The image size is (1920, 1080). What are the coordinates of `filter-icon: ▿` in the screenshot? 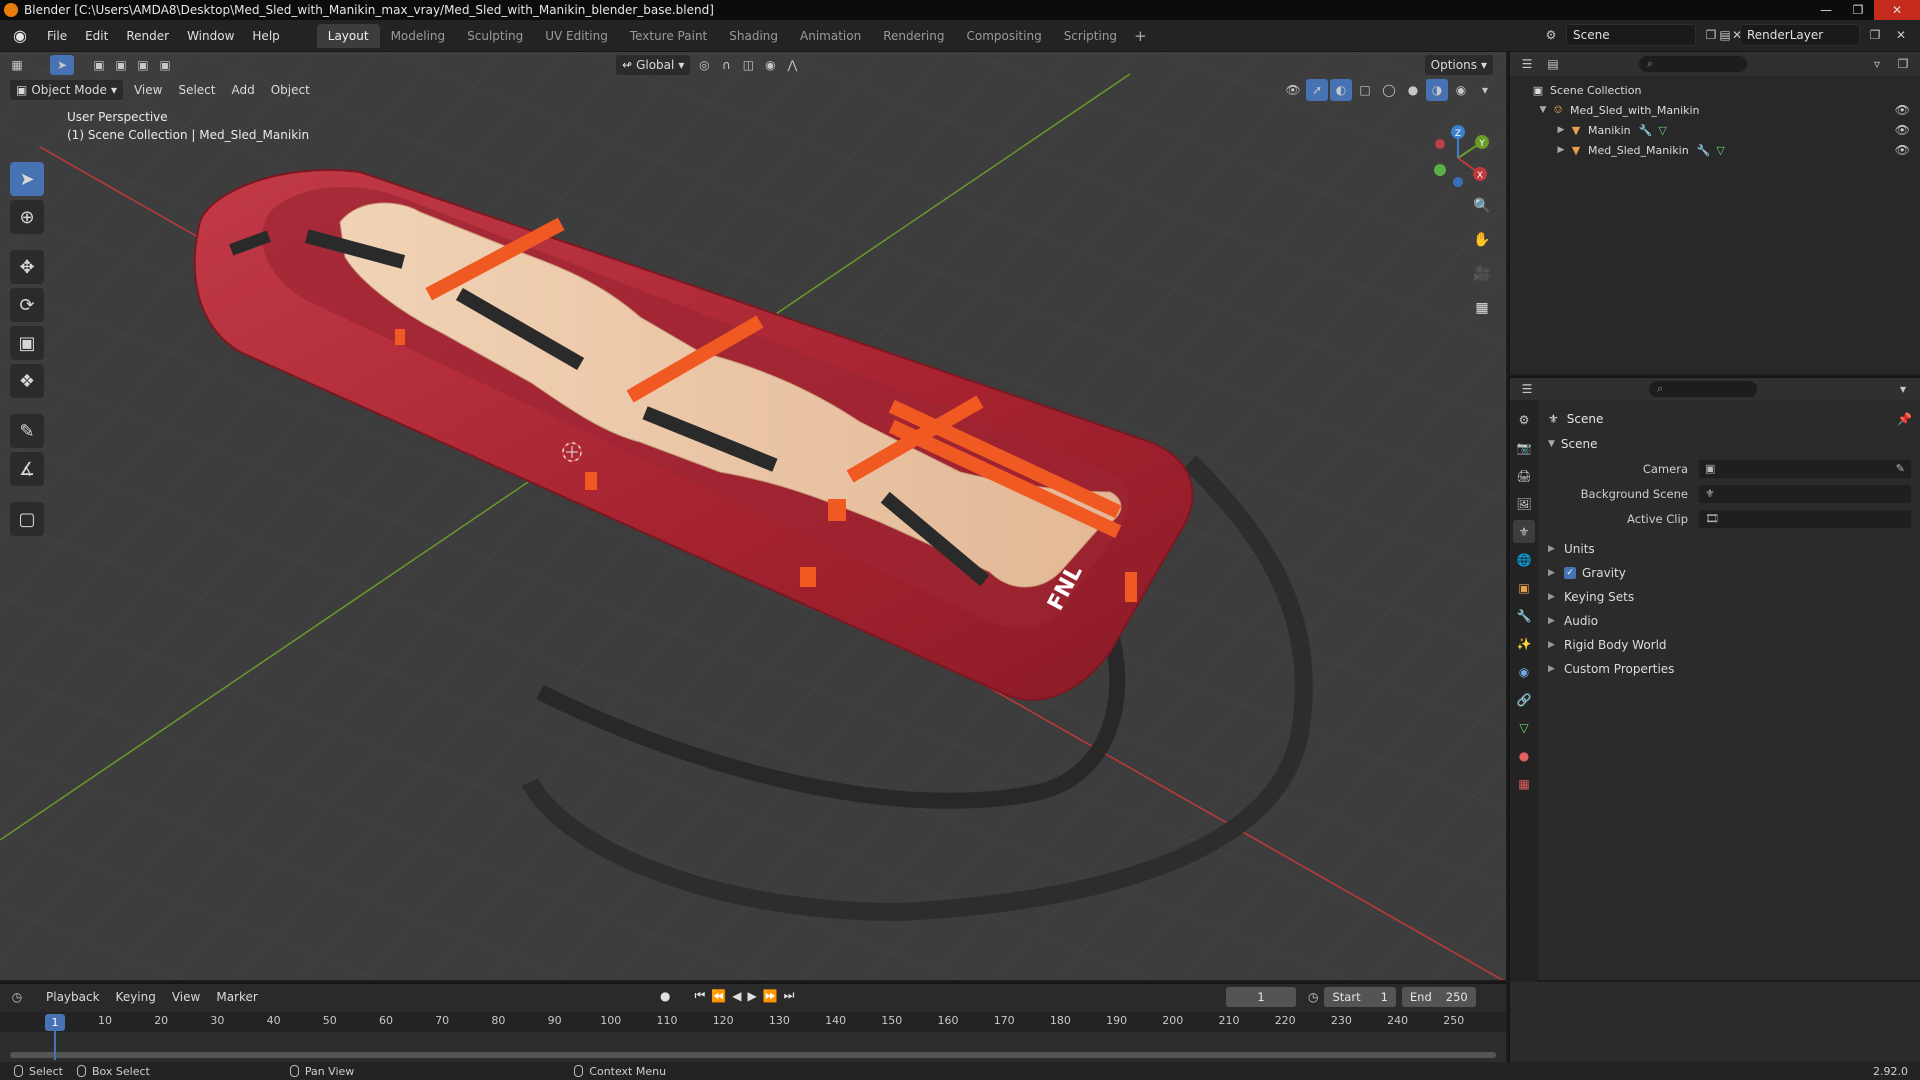 It's located at (1877, 64).